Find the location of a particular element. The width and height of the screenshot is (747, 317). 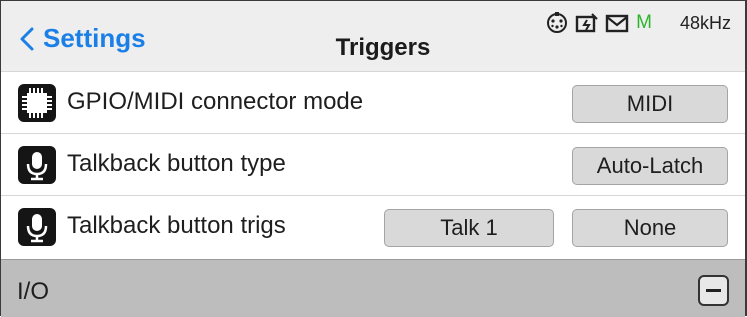

sample-rate: 48kHz is located at coordinates (705, 22).